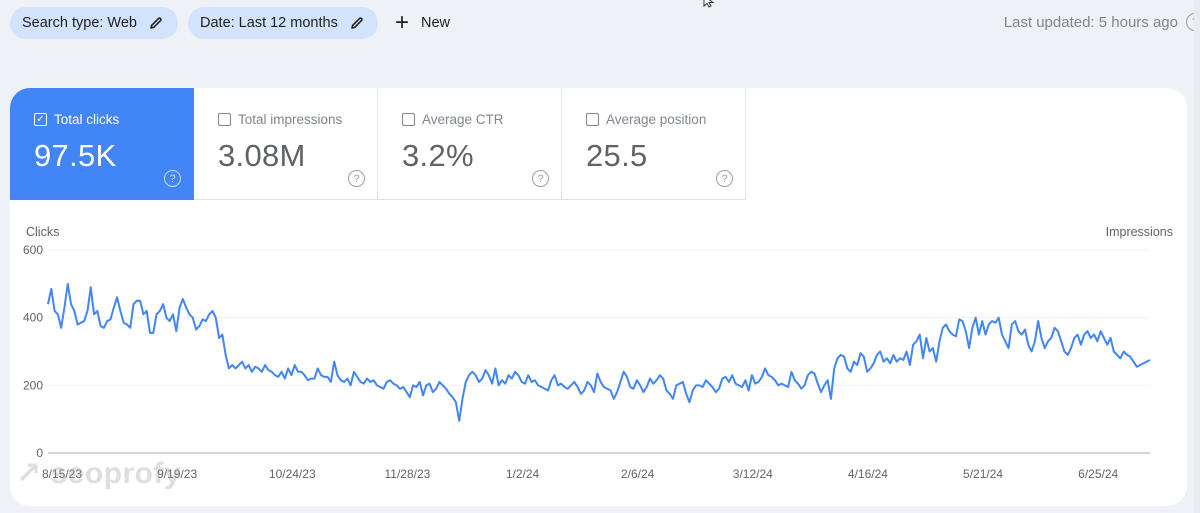 This screenshot has height=513, width=1200. Describe the element at coordinates (1197, 256) in the screenshot. I see `scrollbar-track` at that location.